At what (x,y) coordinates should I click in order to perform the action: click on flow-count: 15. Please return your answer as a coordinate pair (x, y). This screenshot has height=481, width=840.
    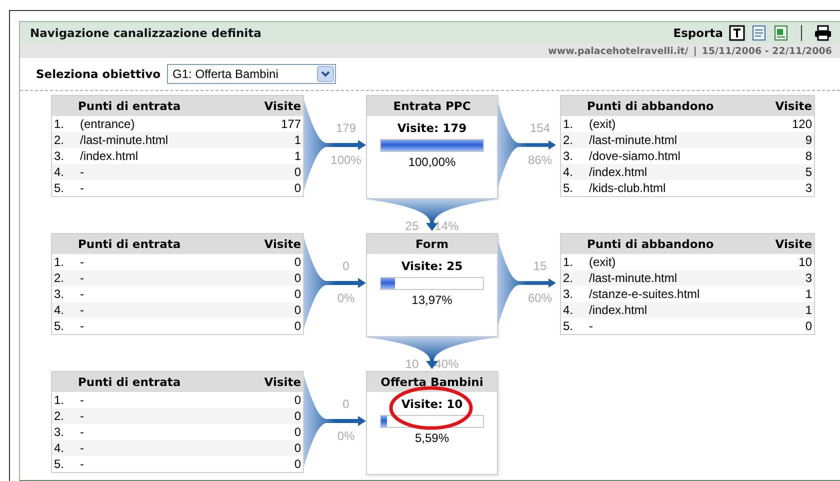
    Looking at the image, I should click on (540, 266).